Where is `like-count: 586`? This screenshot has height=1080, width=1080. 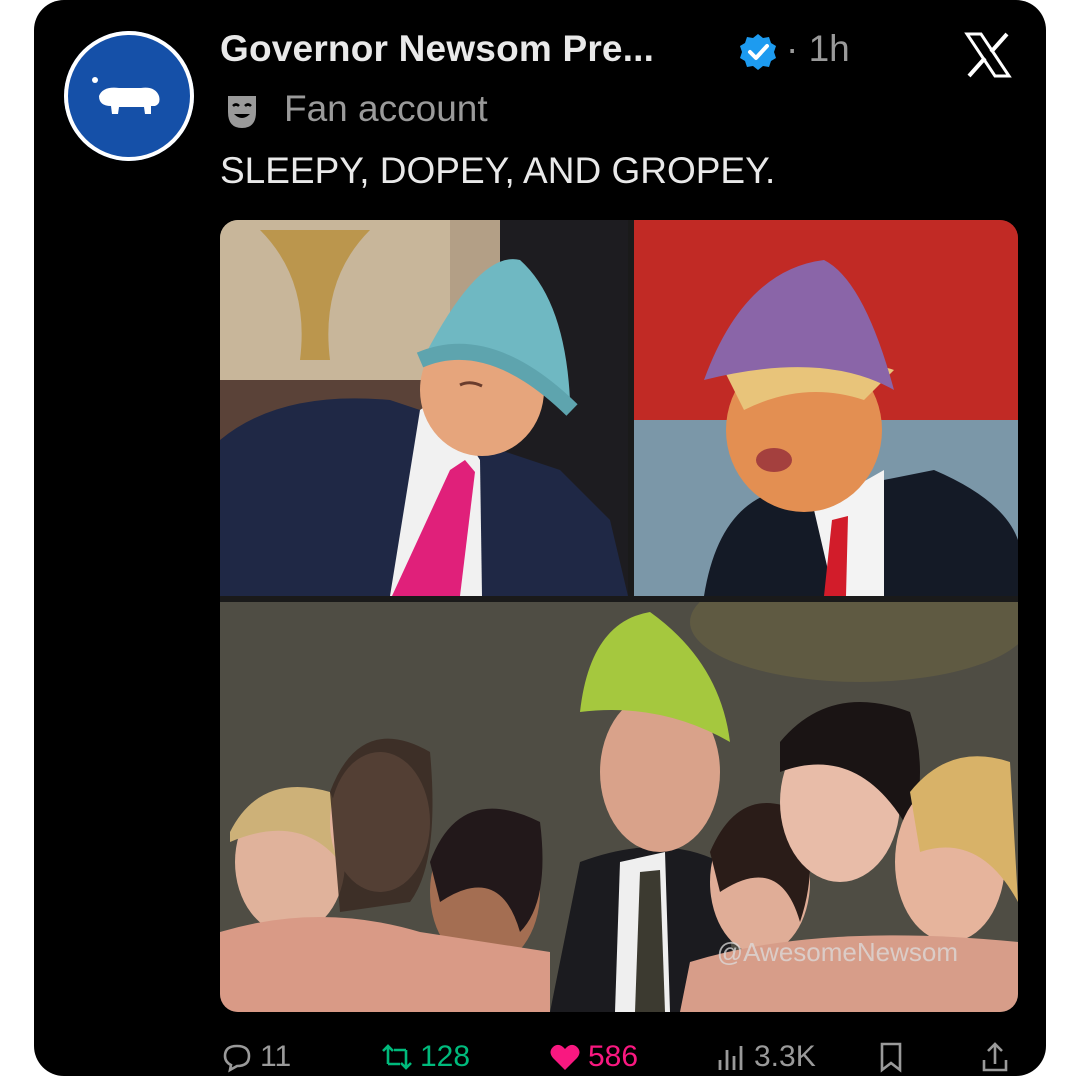 like-count: 586 is located at coordinates (613, 1056).